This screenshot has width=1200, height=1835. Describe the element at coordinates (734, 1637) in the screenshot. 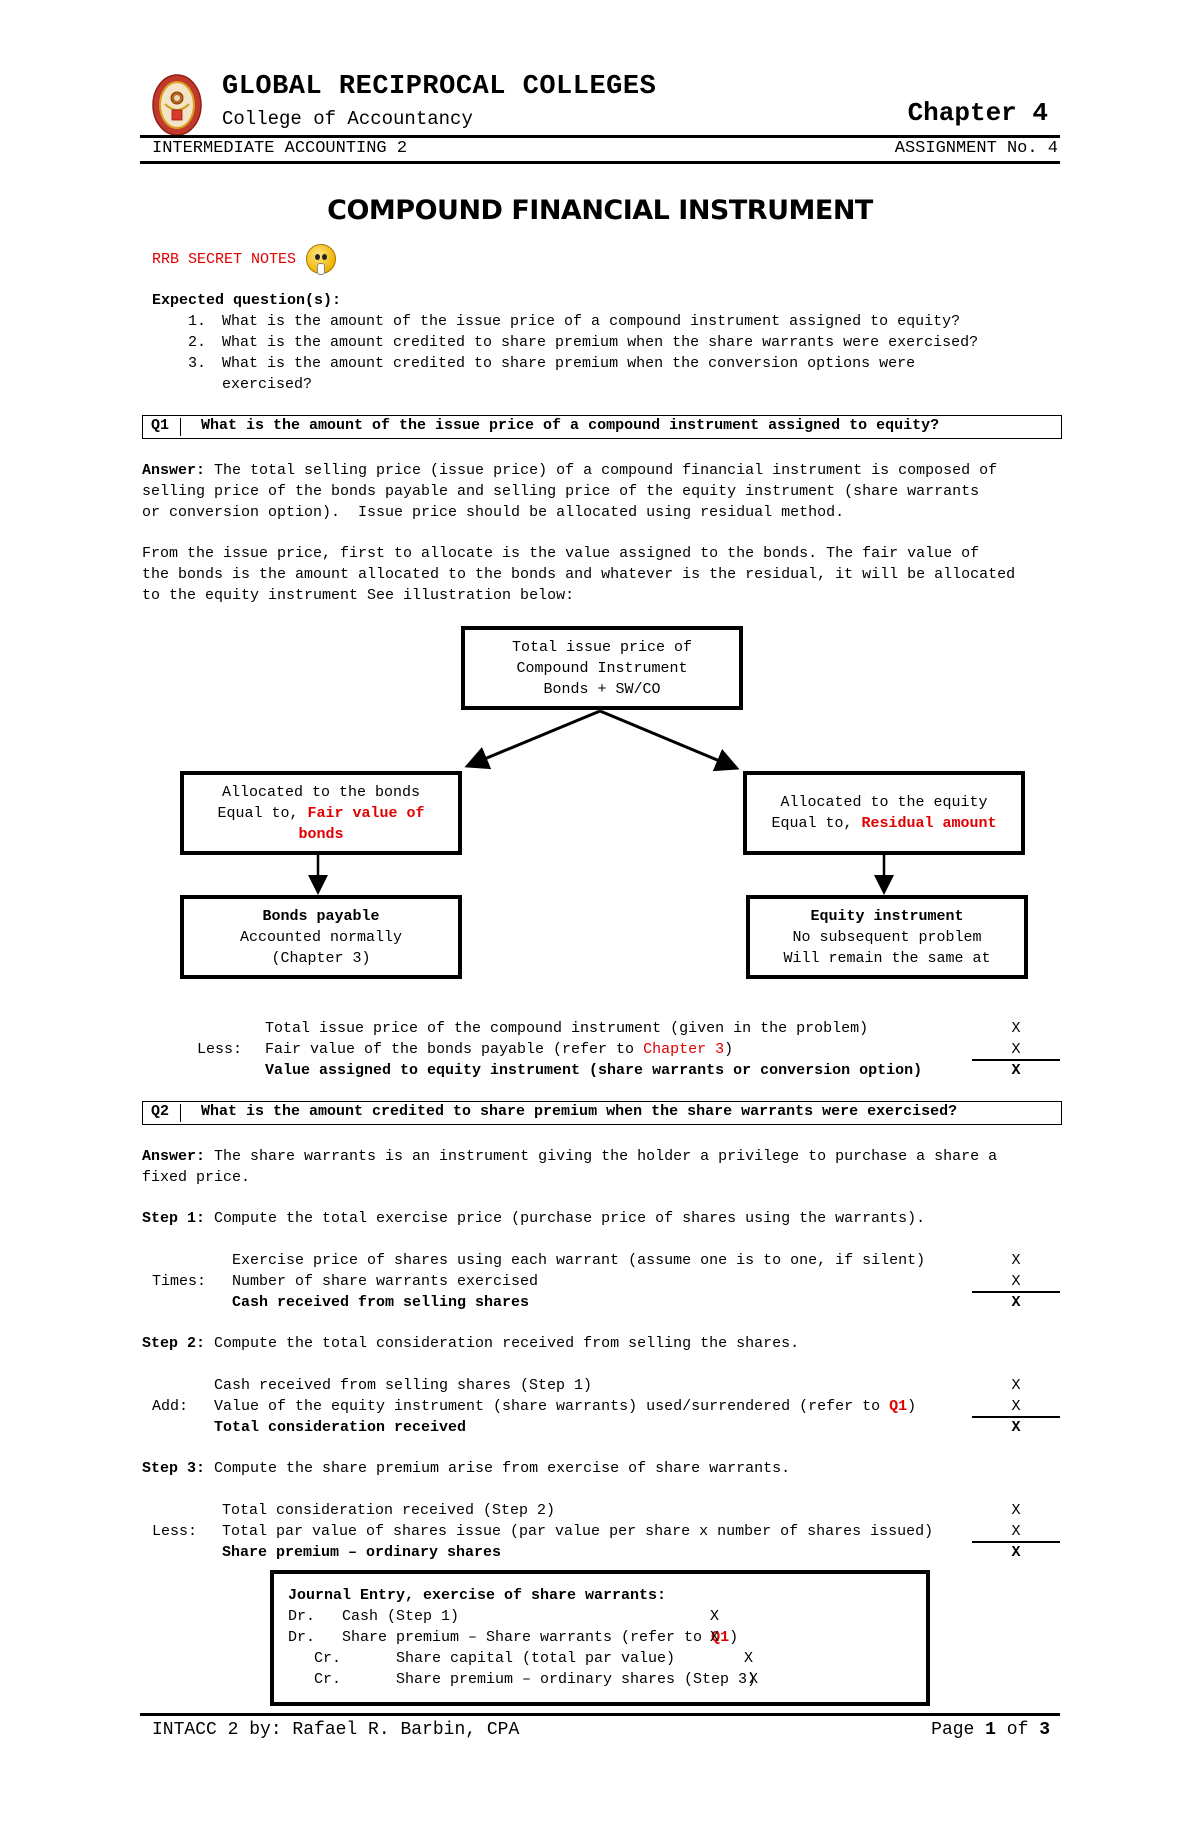

I see `journal-account-2-suffix: )` at that location.